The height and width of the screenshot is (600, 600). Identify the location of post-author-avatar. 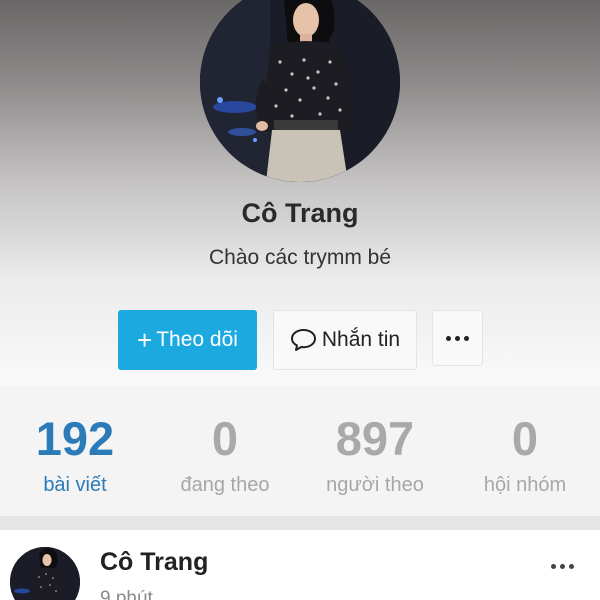
(45, 573).